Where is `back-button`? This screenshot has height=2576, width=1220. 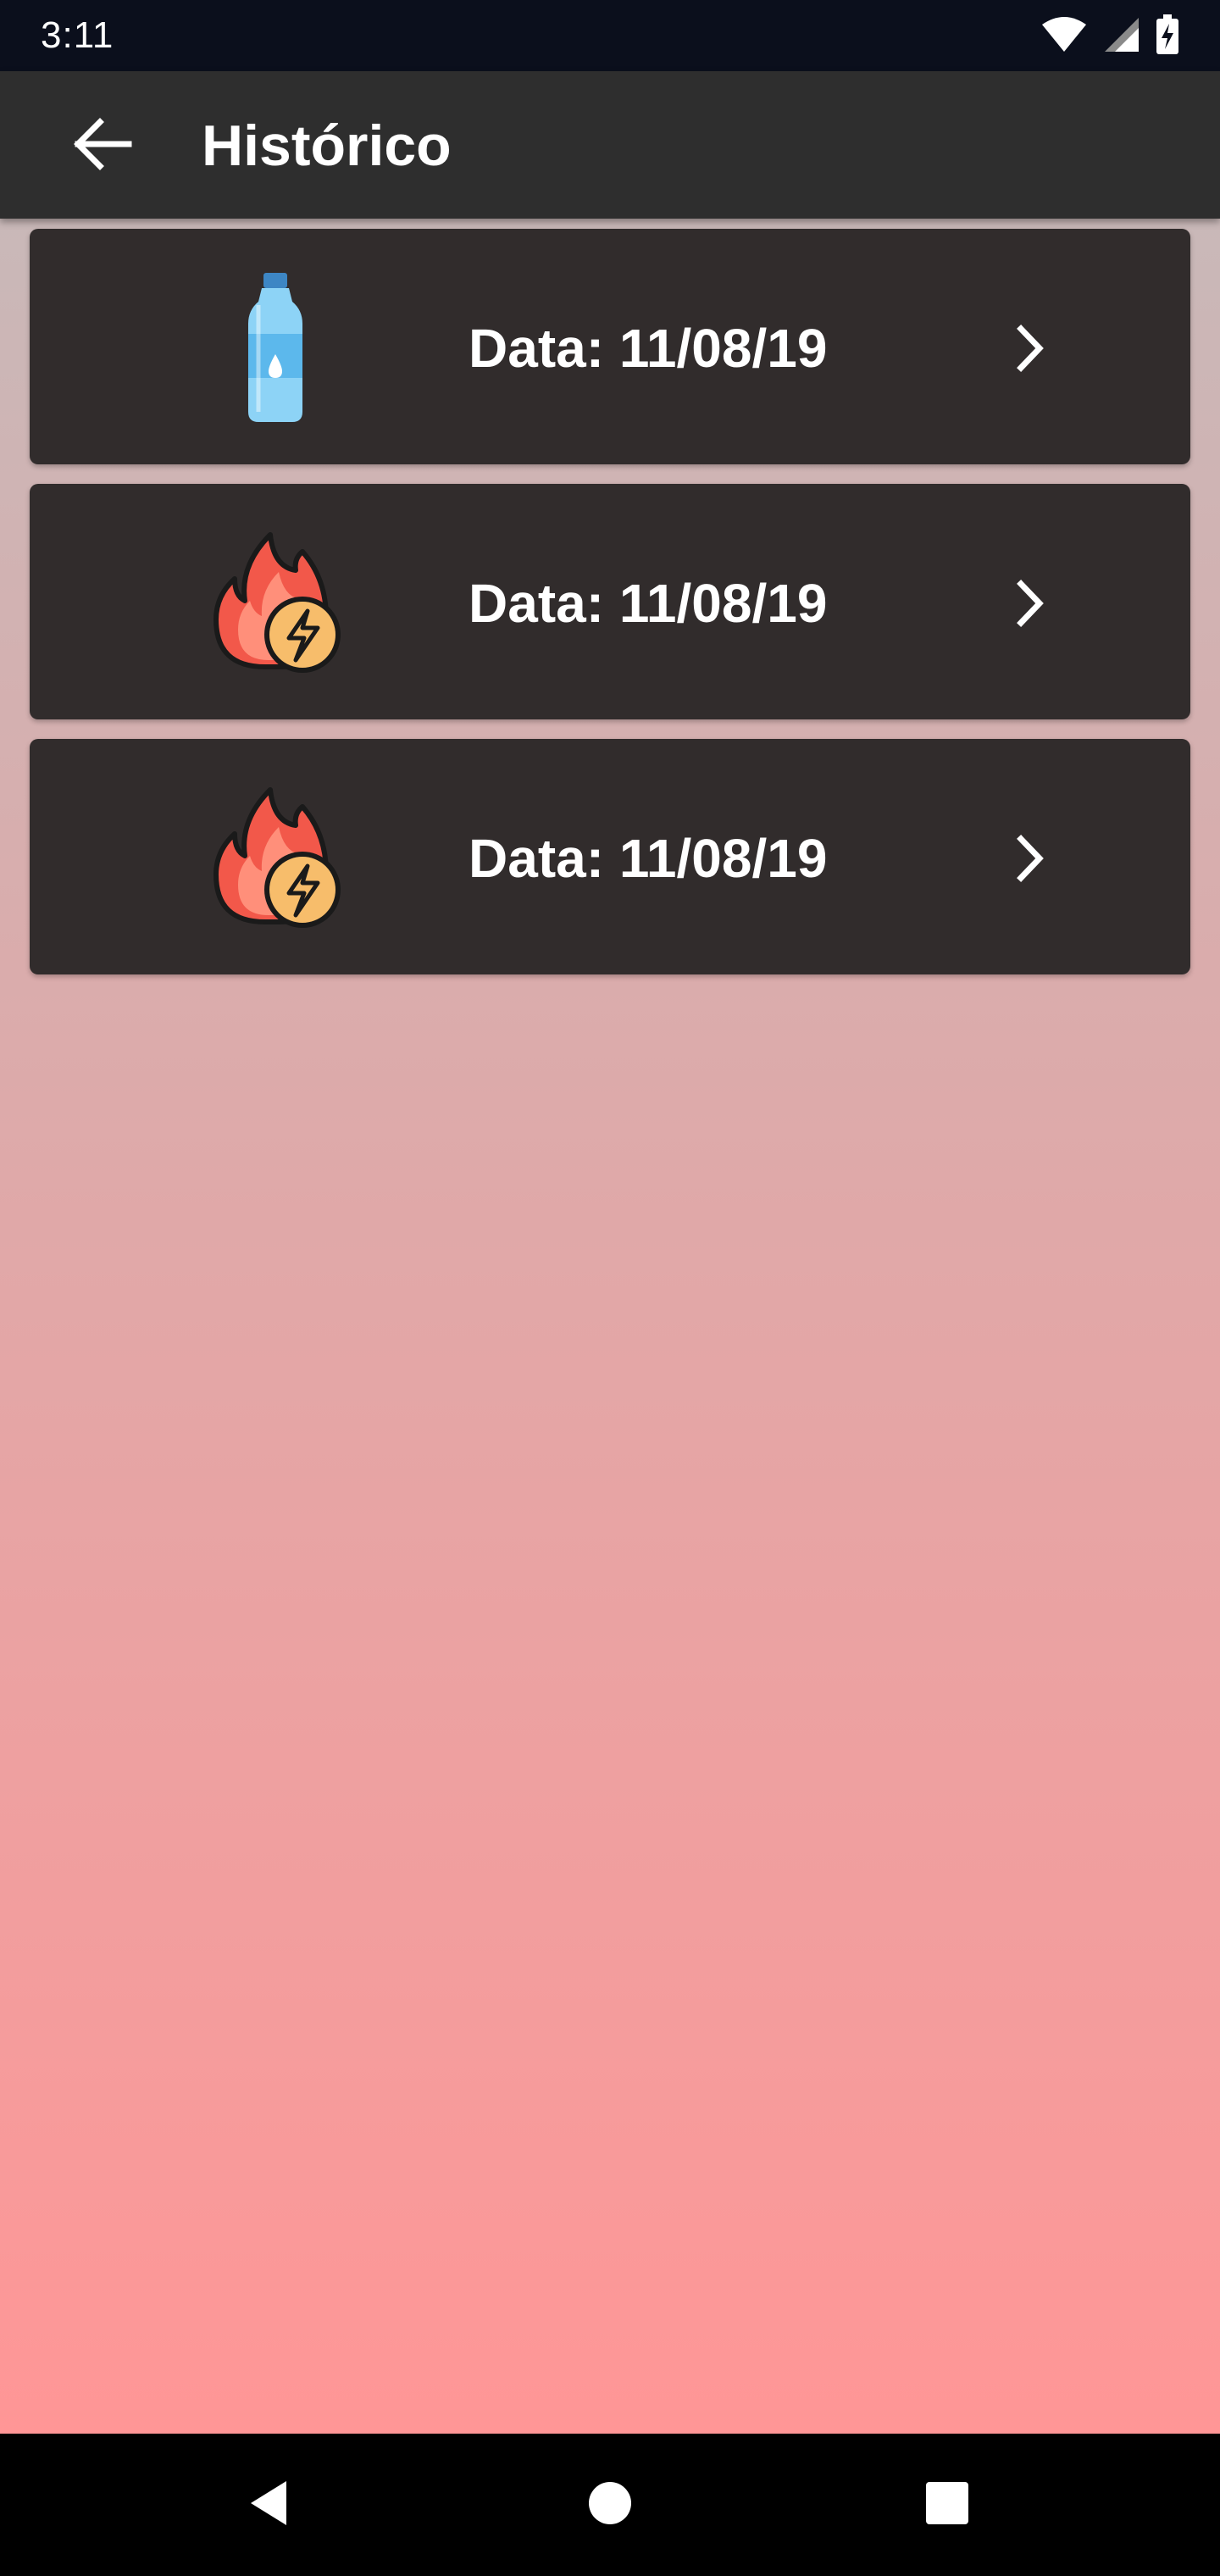 back-button is located at coordinates (101, 146).